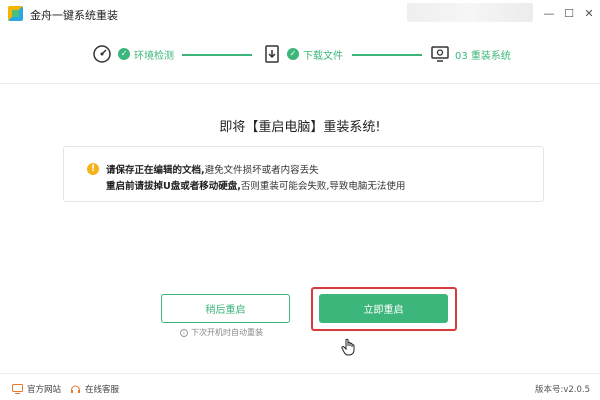  I want to click on notice-line-save-docs: 请保存正在编辑的文档,避免文件损坏或者内容丢失, so click(212, 170).